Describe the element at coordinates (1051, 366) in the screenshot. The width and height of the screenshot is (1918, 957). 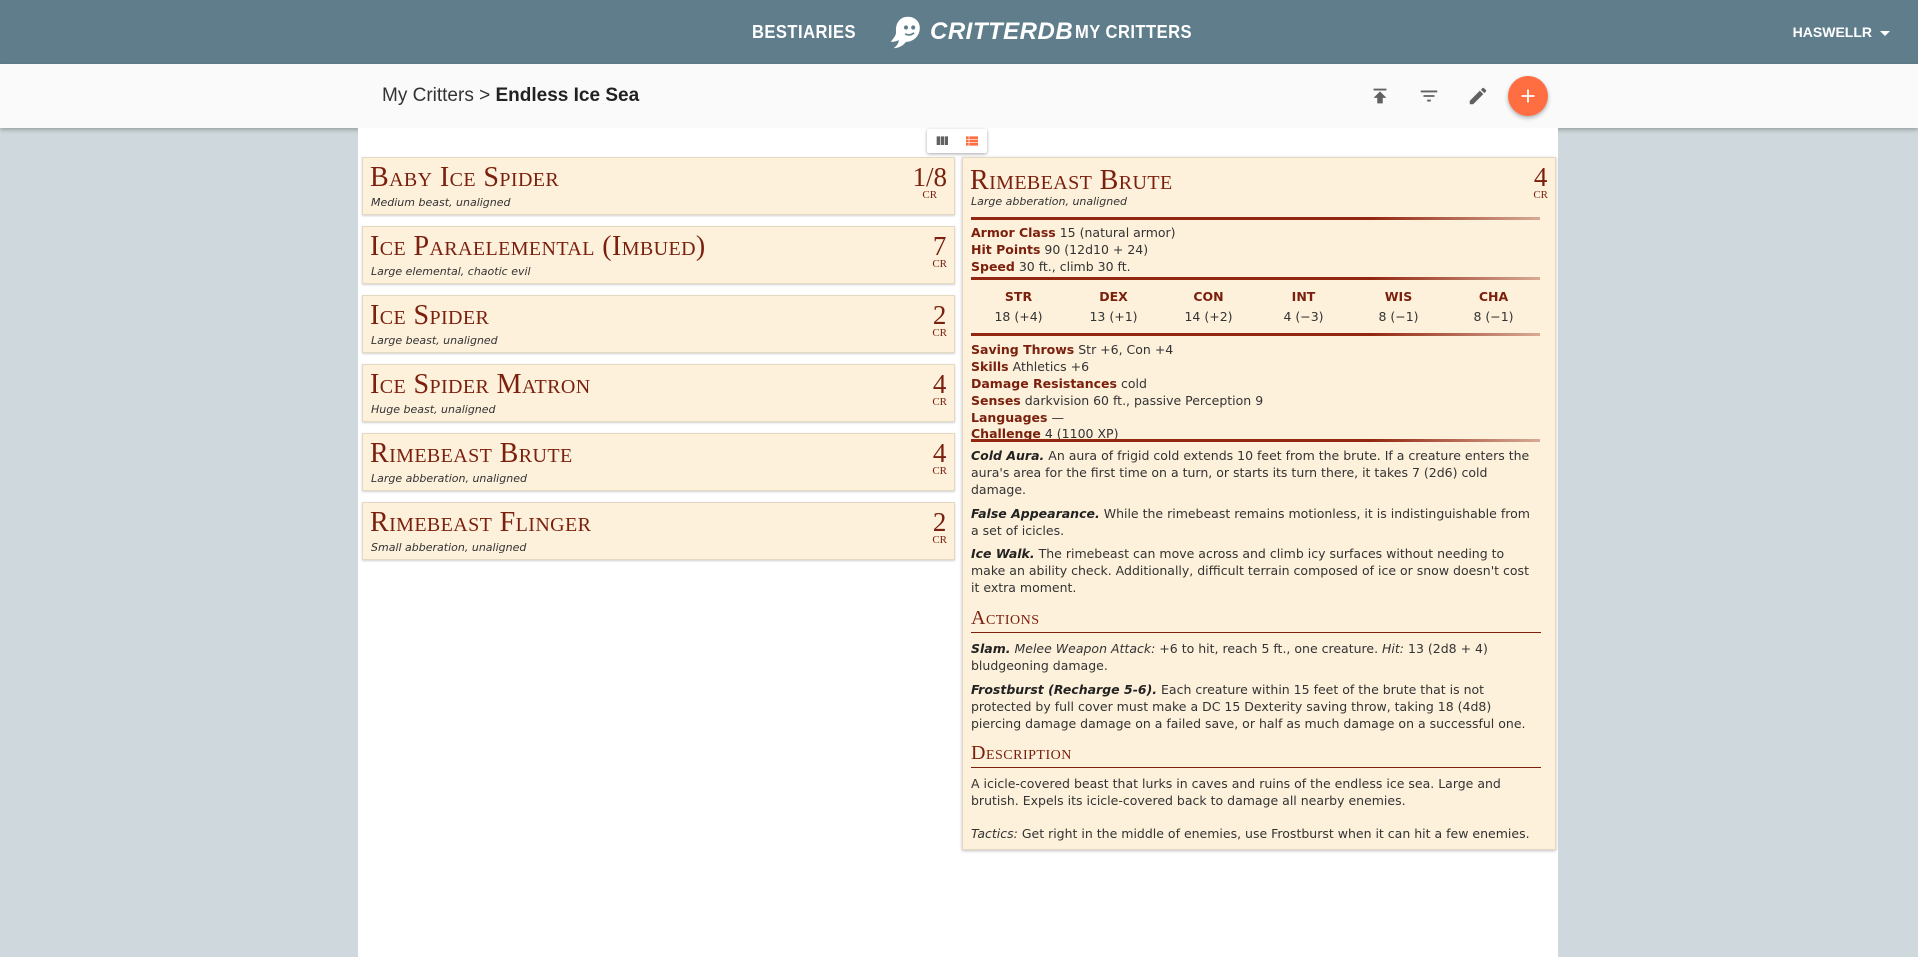
I see `skills-value: Athletics +6` at that location.